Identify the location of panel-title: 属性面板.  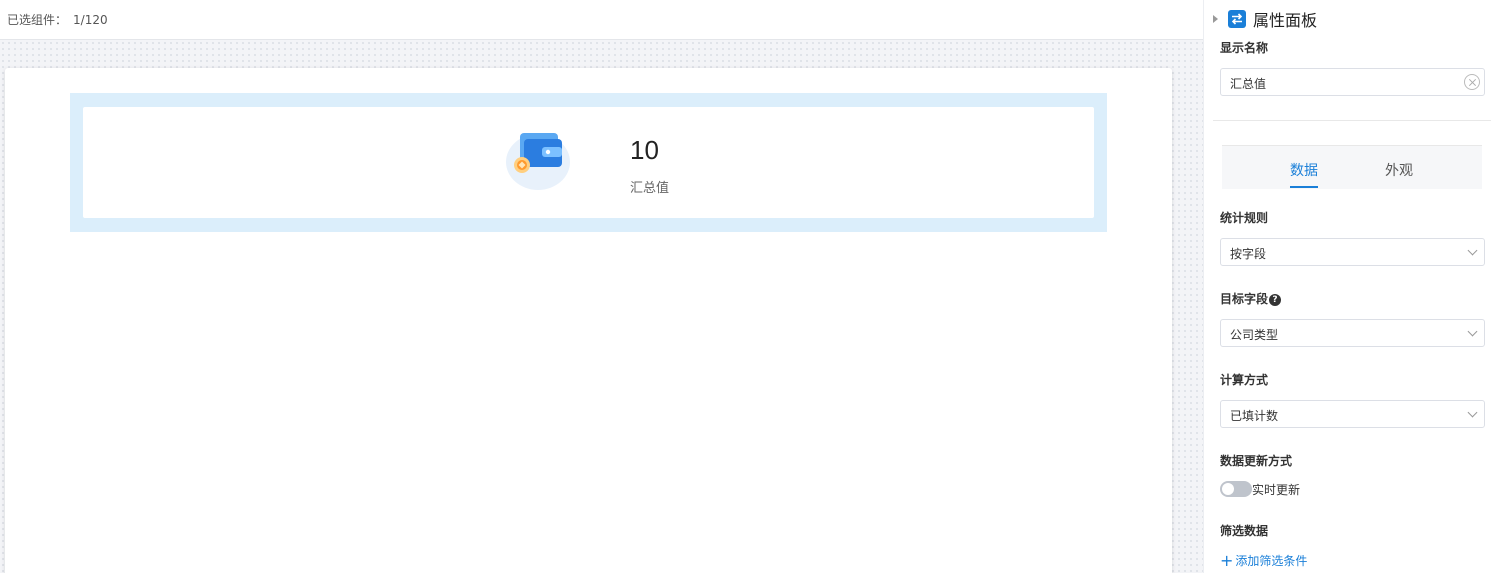
(1285, 20).